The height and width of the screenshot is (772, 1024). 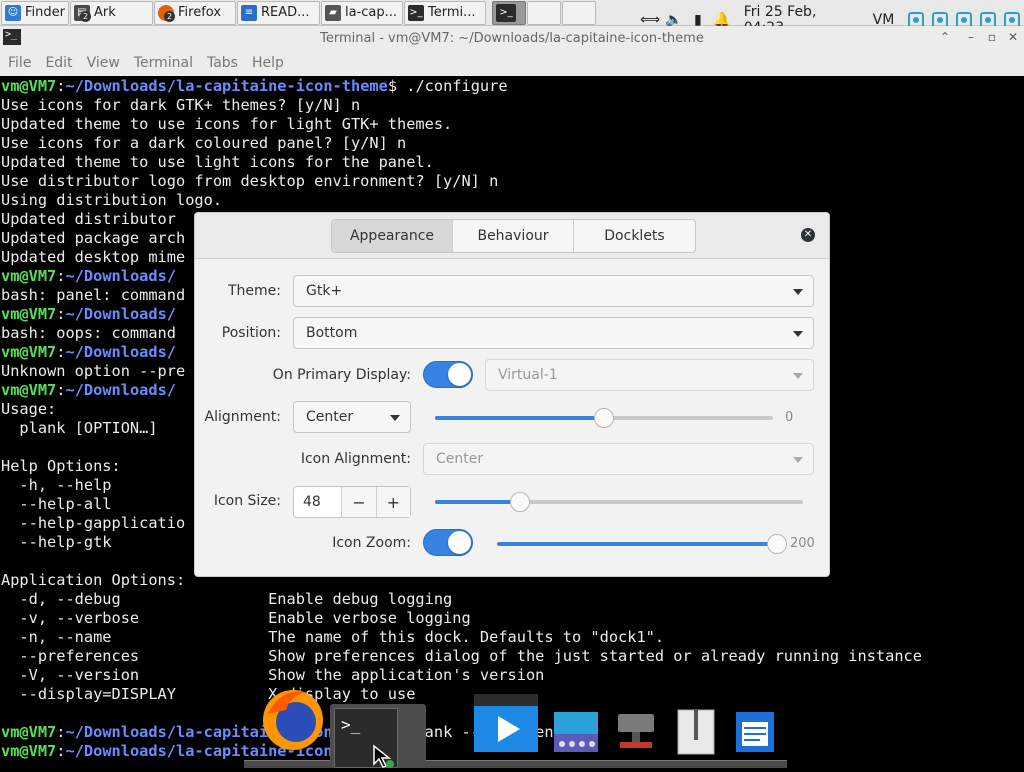 What do you see at coordinates (111, 12) in the screenshot?
I see `task-ark: ▤ 2 Ark` at bounding box center [111, 12].